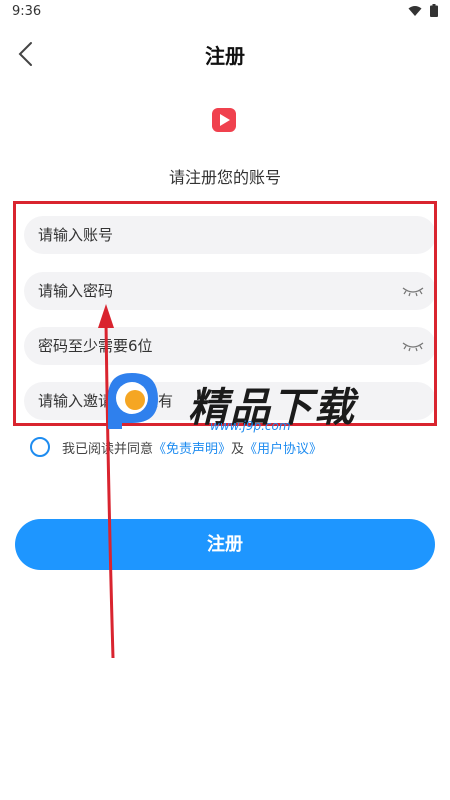 The width and height of the screenshot is (450, 800). Describe the element at coordinates (192, 447) in the screenshot. I see `disclaimer-link: 《免责声明》` at that location.